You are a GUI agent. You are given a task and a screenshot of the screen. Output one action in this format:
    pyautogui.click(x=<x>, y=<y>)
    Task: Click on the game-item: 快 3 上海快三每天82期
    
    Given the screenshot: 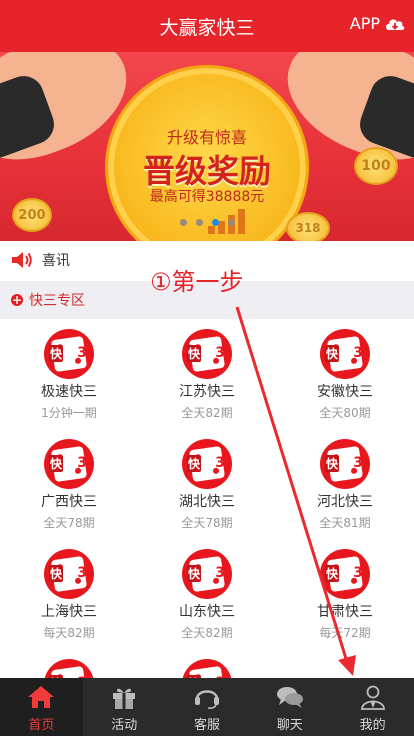 What is the action you would take?
    pyautogui.click(x=69, y=594)
    